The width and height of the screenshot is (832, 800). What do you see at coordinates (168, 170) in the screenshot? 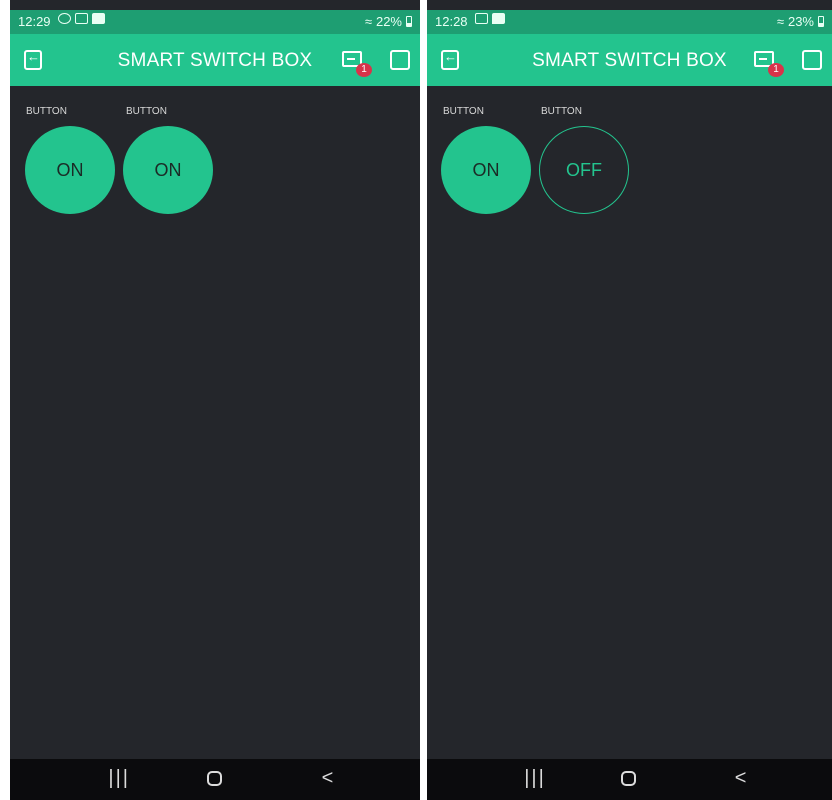
I see `switch-button-2: ON` at bounding box center [168, 170].